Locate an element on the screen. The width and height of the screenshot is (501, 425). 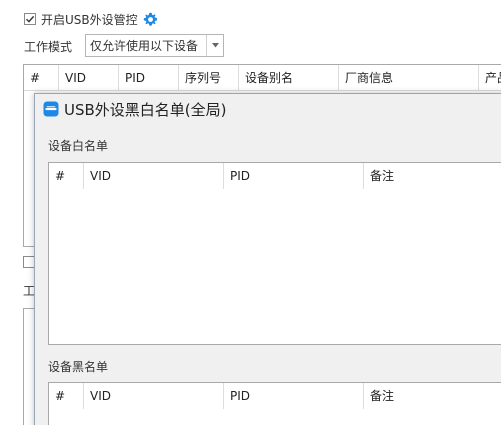
column-header-pid: PID is located at coordinates (148, 78).